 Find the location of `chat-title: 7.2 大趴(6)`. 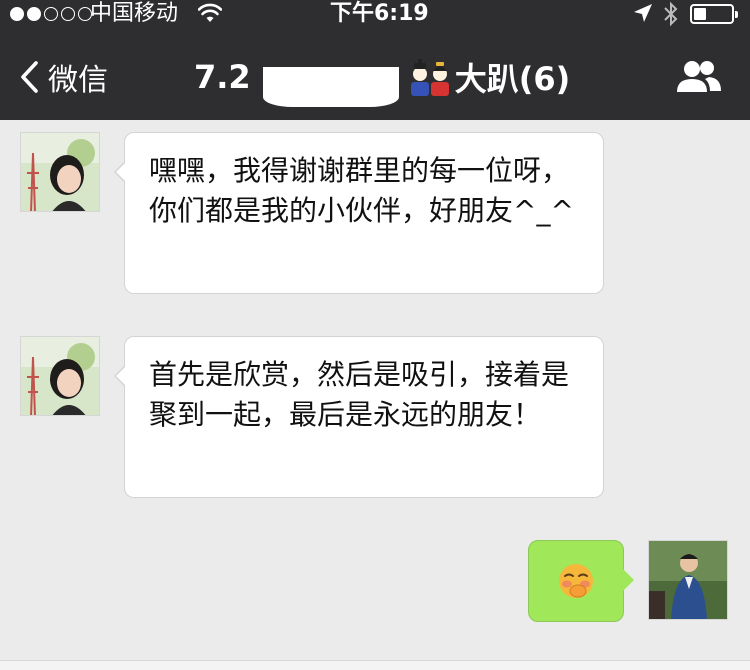

chat-title: 7.2 大趴(6) is located at coordinates (382, 80).